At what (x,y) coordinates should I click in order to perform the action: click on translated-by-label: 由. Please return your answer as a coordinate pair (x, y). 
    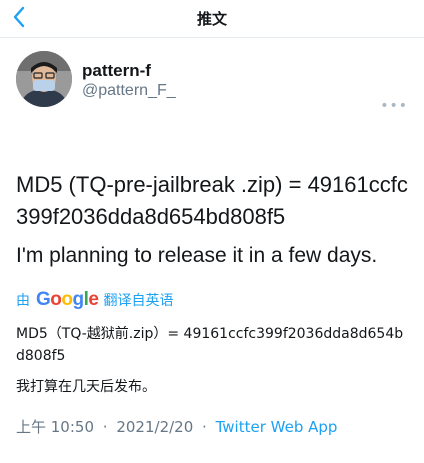
    Looking at the image, I should click on (23, 301).